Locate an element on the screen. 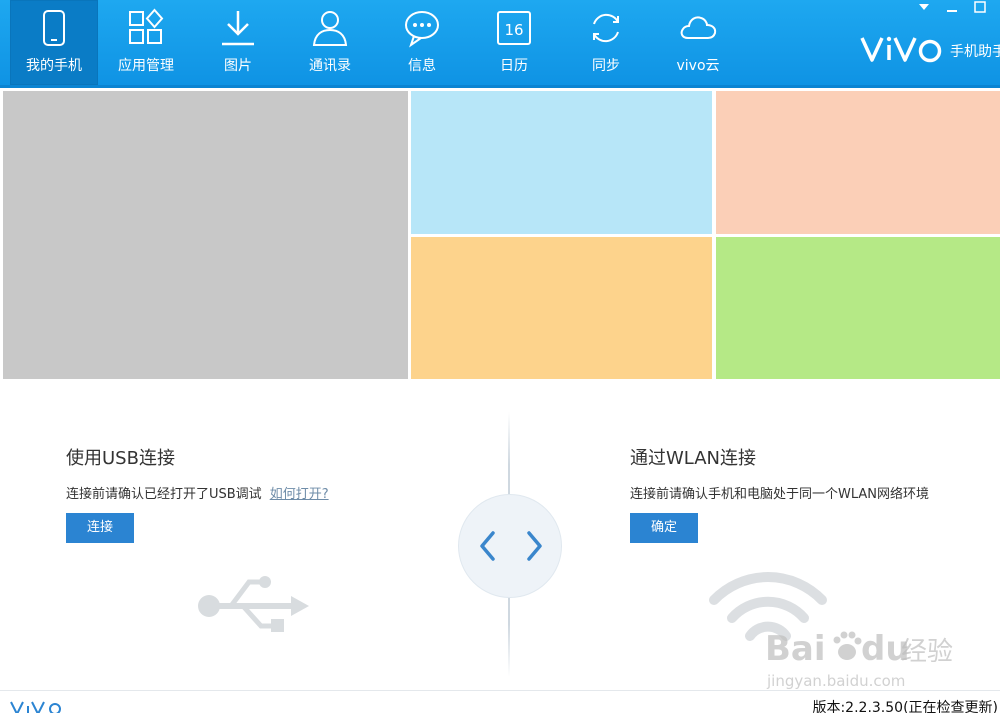 This screenshot has width=1000, height=713. nav-vivo-cloud: vivo云 is located at coordinates (698, 42).